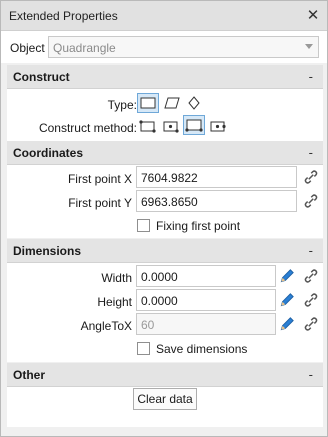 This screenshot has width=328, height=437. I want to click on height-value: 0.0000, so click(159, 301).